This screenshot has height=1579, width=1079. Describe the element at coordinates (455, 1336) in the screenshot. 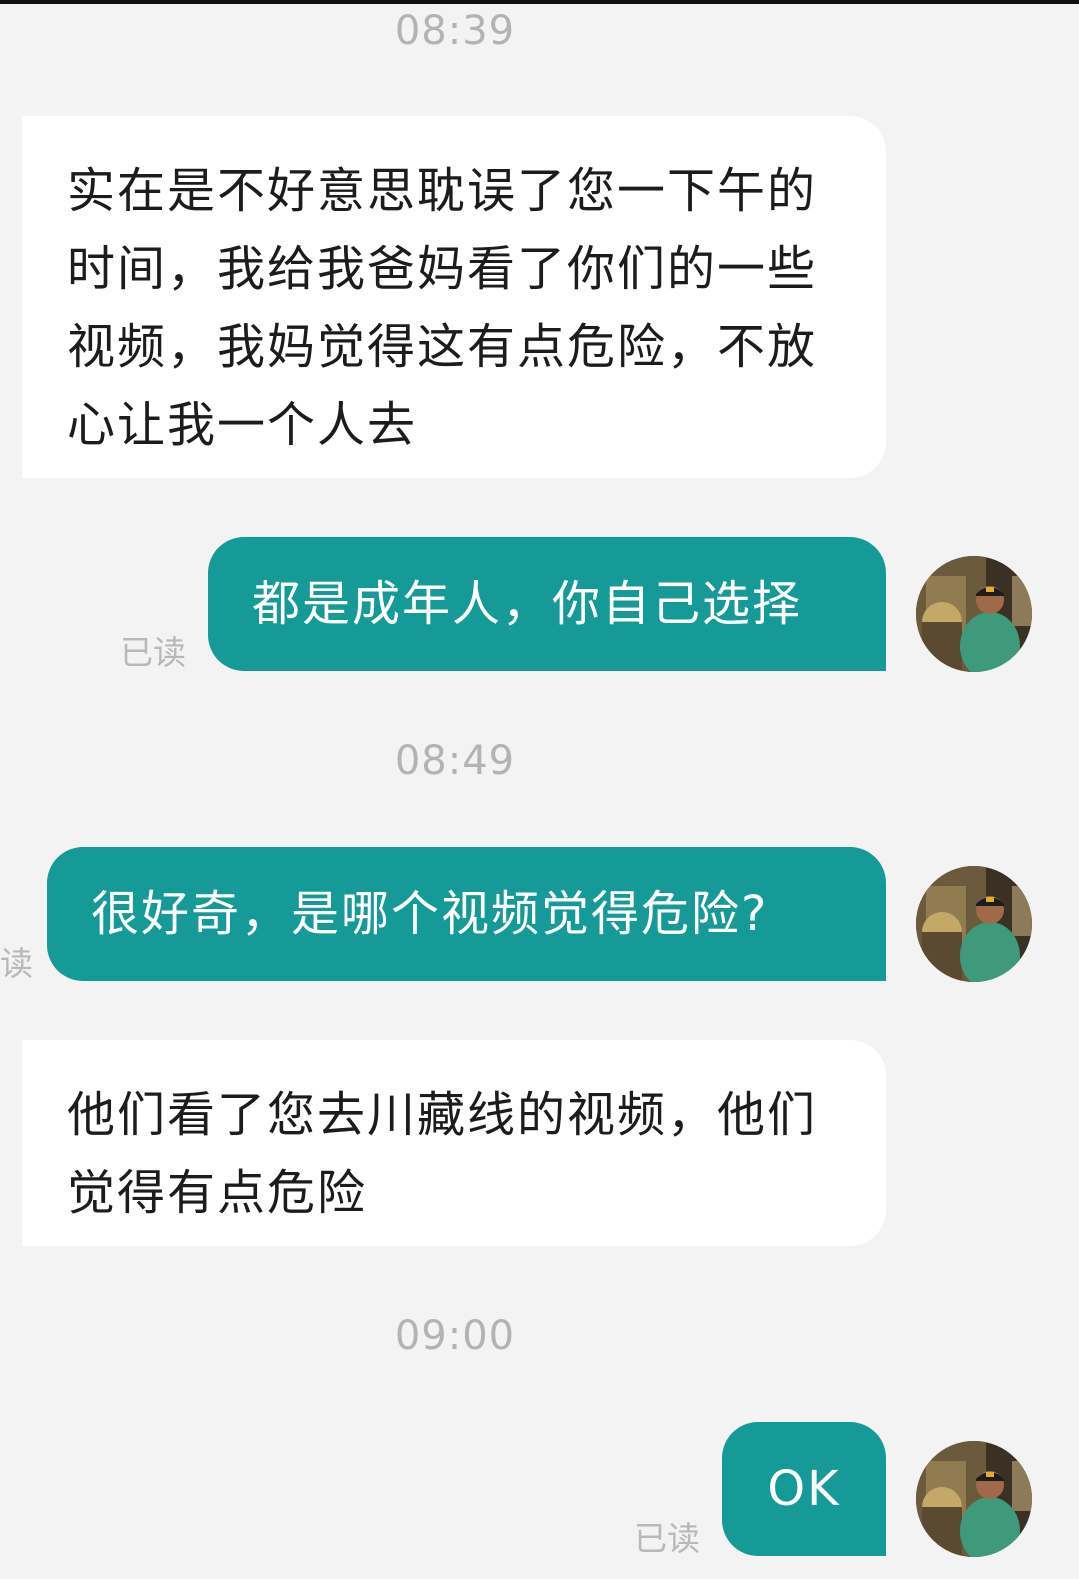

I see `timestamp: 09:00` at that location.